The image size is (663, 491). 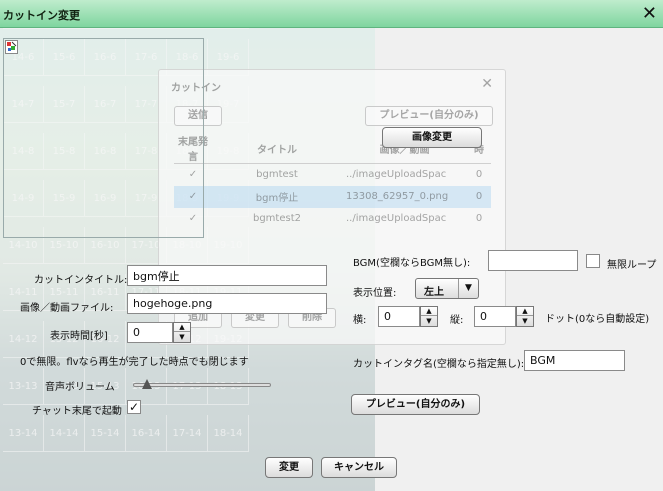 What do you see at coordinates (533, 260) in the screenshot?
I see `bgm-input` at bounding box center [533, 260].